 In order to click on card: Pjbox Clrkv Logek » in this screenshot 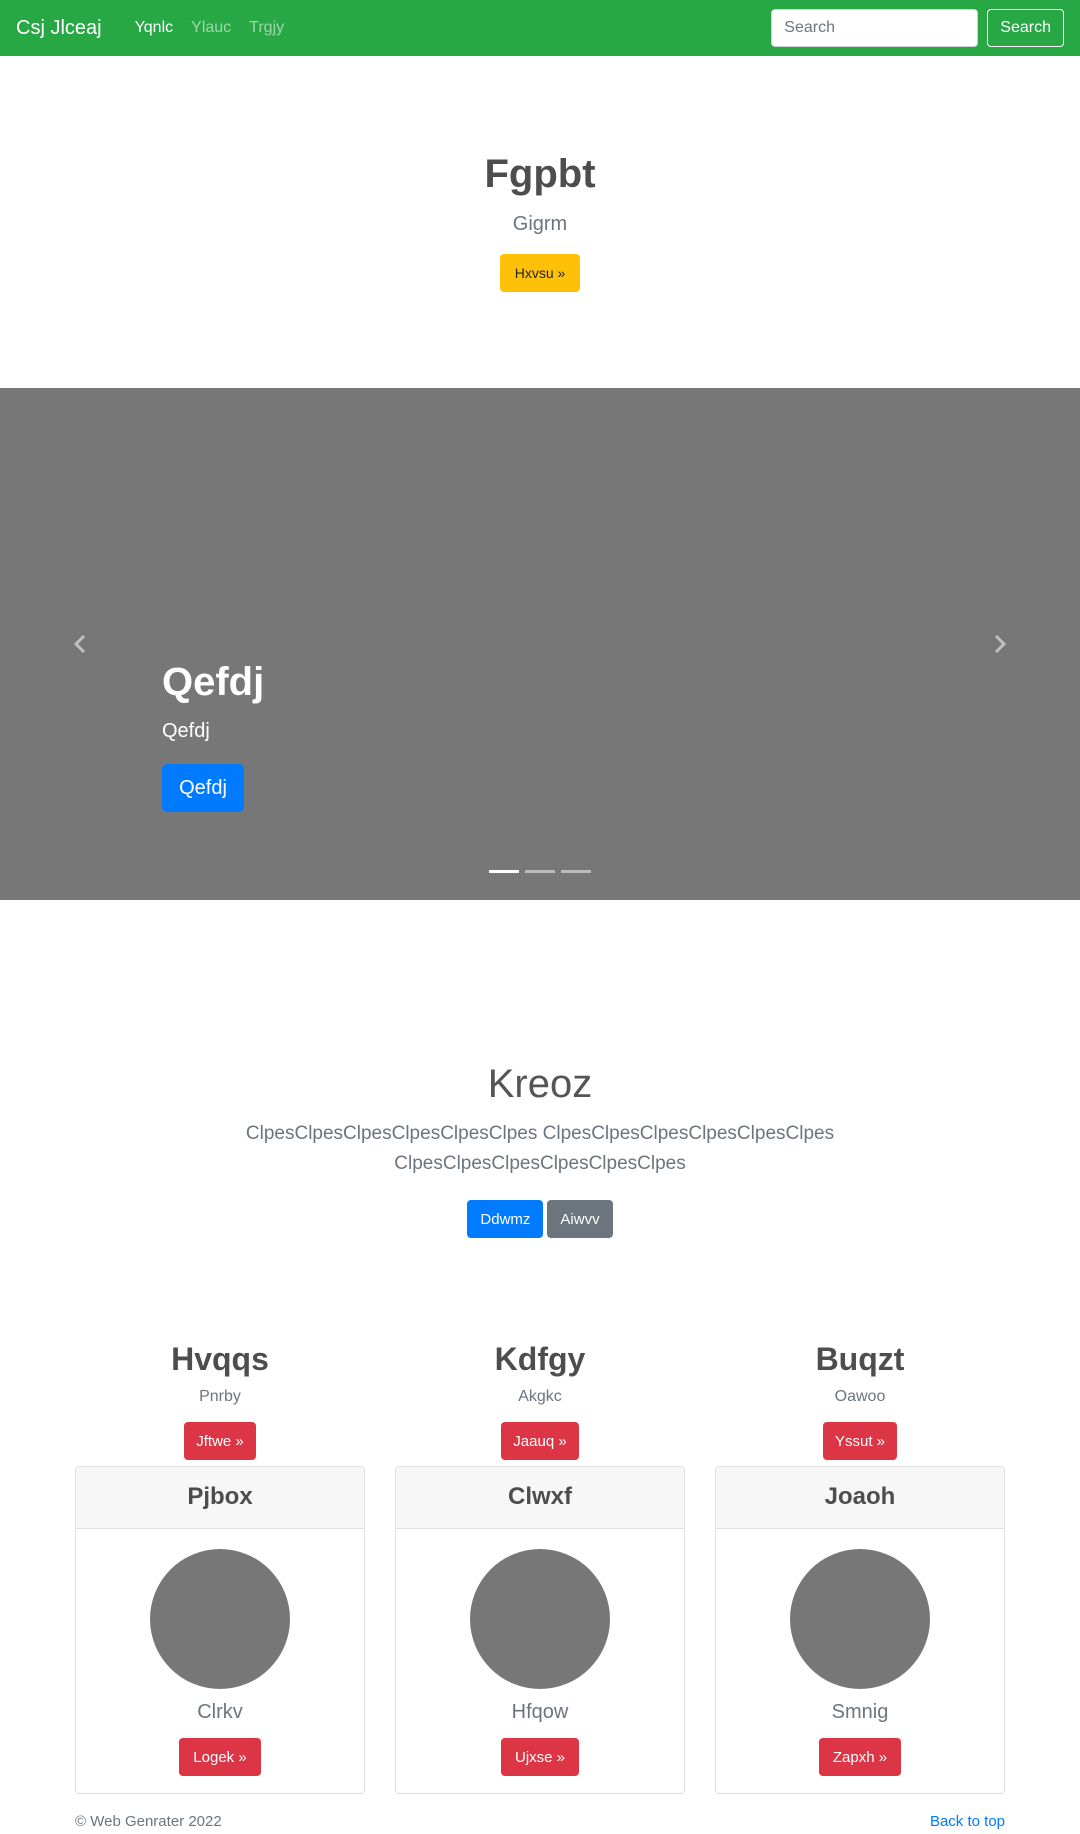, I will do `click(220, 1630)`.